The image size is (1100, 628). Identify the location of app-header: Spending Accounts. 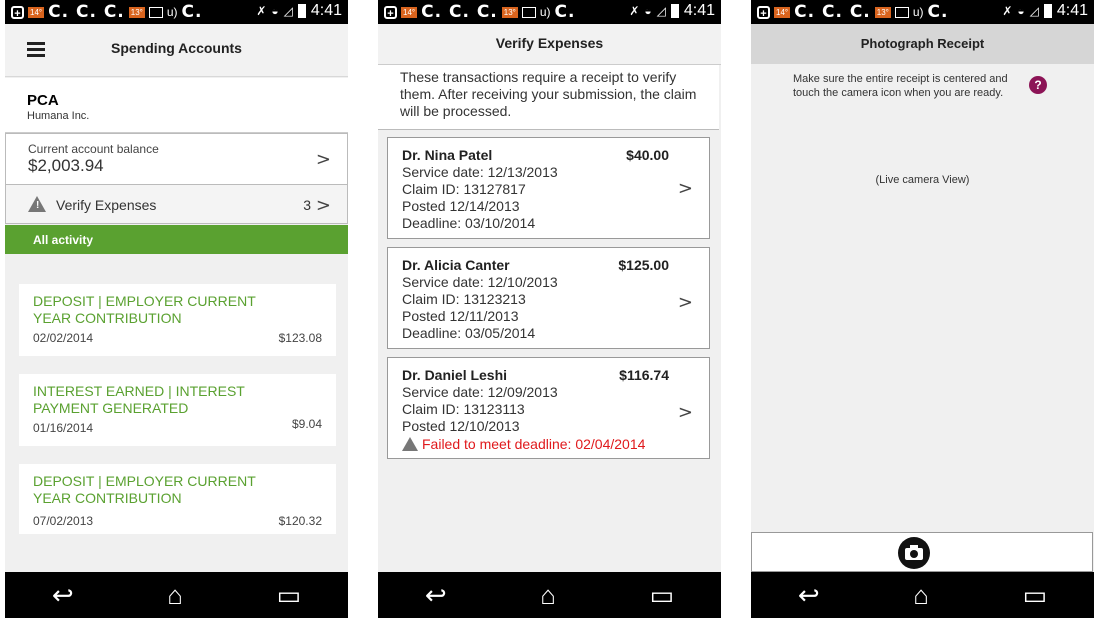
(176, 50).